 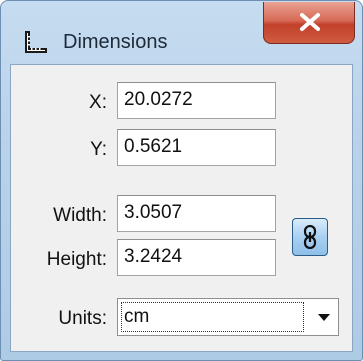 What do you see at coordinates (196, 213) in the screenshot?
I see `width-input: 3.0507` at bounding box center [196, 213].